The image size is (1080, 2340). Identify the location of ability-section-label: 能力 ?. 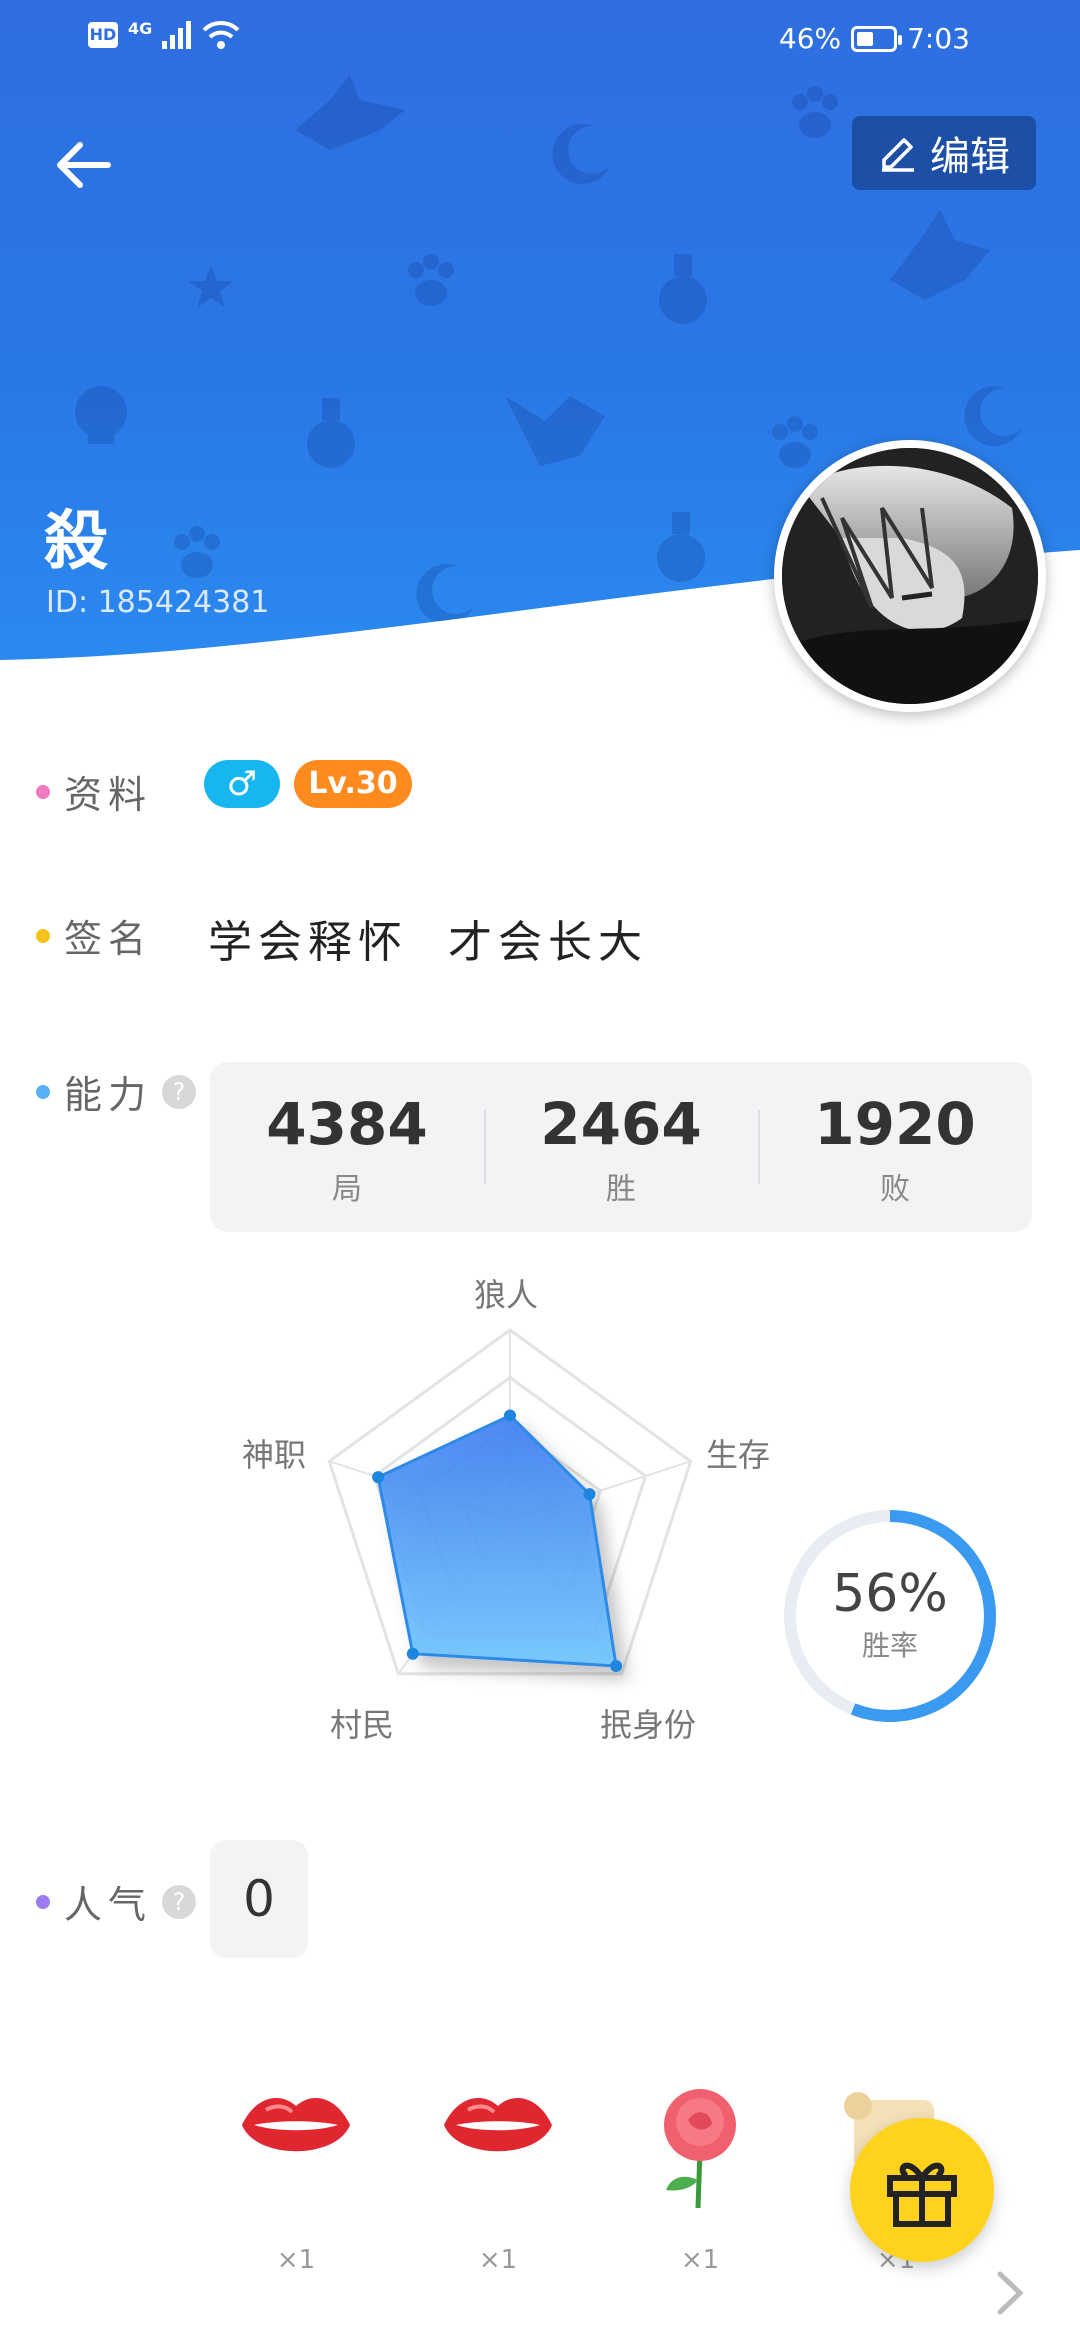
(116, 1091).